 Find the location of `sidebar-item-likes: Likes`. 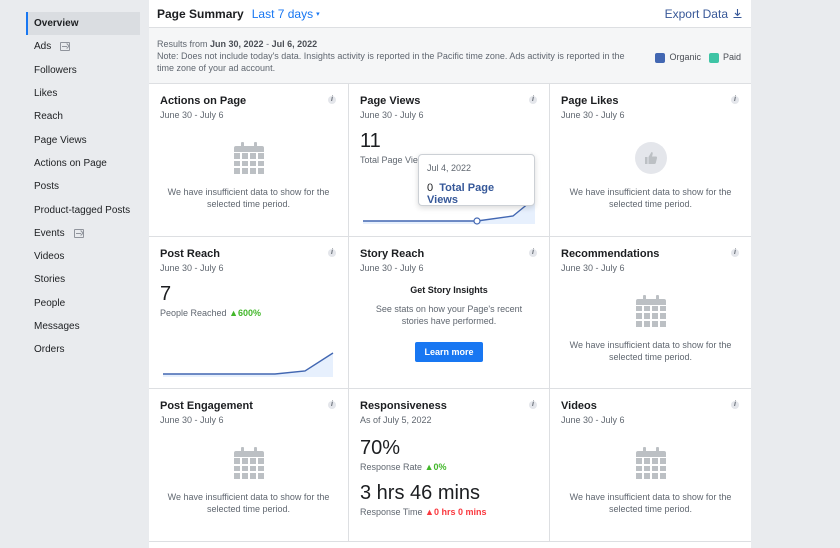

sidebar-item-likes: Likes is located at coordinates (83, 93).